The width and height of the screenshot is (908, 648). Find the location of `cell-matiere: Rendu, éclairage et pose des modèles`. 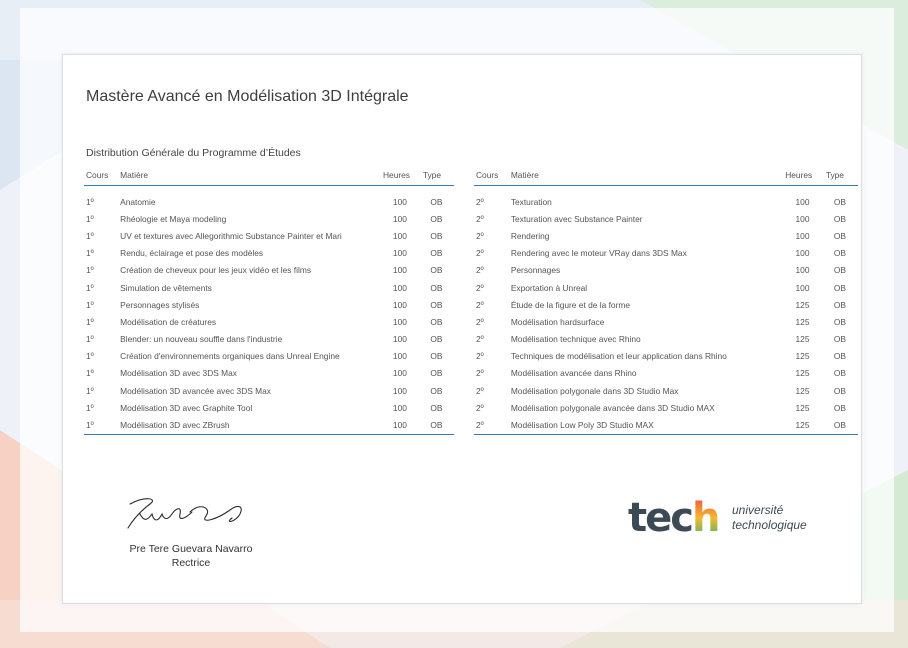

cell-matiere: Rendu, éclairage et pose des modèles is located at coordinates (192, 253).